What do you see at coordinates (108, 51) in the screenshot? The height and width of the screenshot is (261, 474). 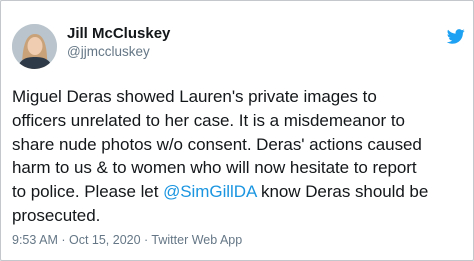 I see `author-handle: @jjmccluskey` at bounding box center [108, 51].